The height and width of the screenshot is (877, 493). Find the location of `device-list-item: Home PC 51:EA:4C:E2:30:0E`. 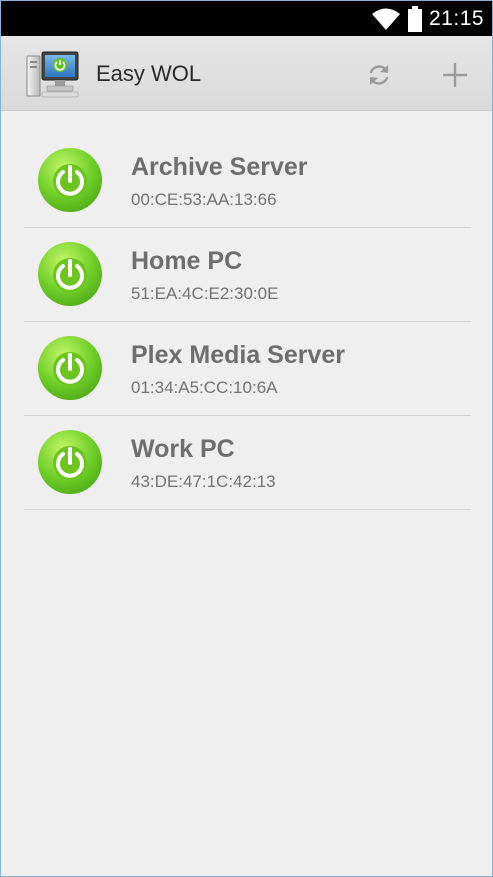

device-list-item: Home PC 51:EA:4C:E2:30:0E is located at coordinates (247, 275).